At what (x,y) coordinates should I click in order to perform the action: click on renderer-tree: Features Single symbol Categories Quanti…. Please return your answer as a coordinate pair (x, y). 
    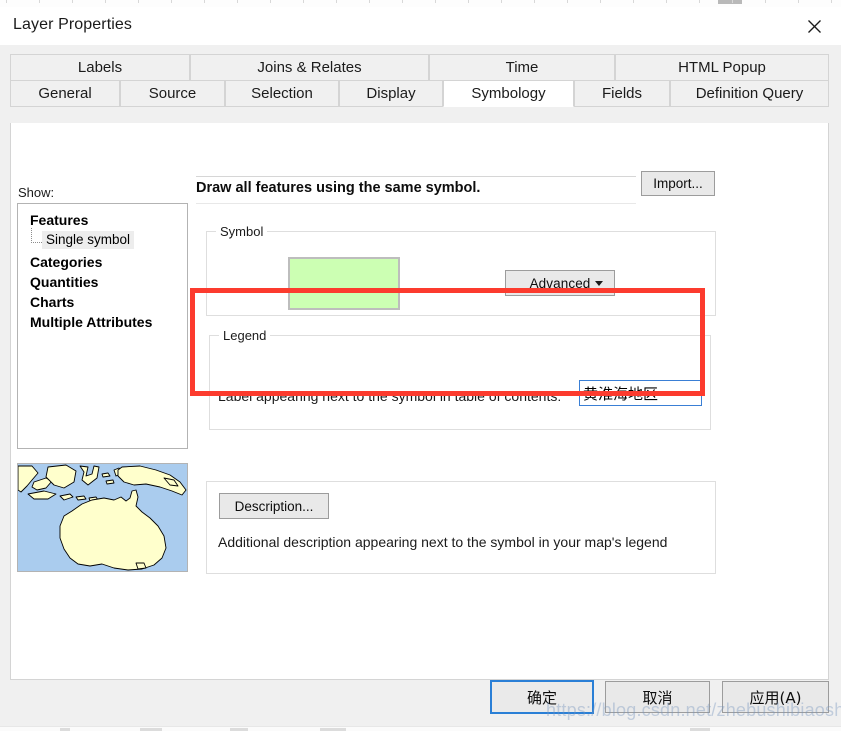
    Looking at the image, I should click on (102, 326).